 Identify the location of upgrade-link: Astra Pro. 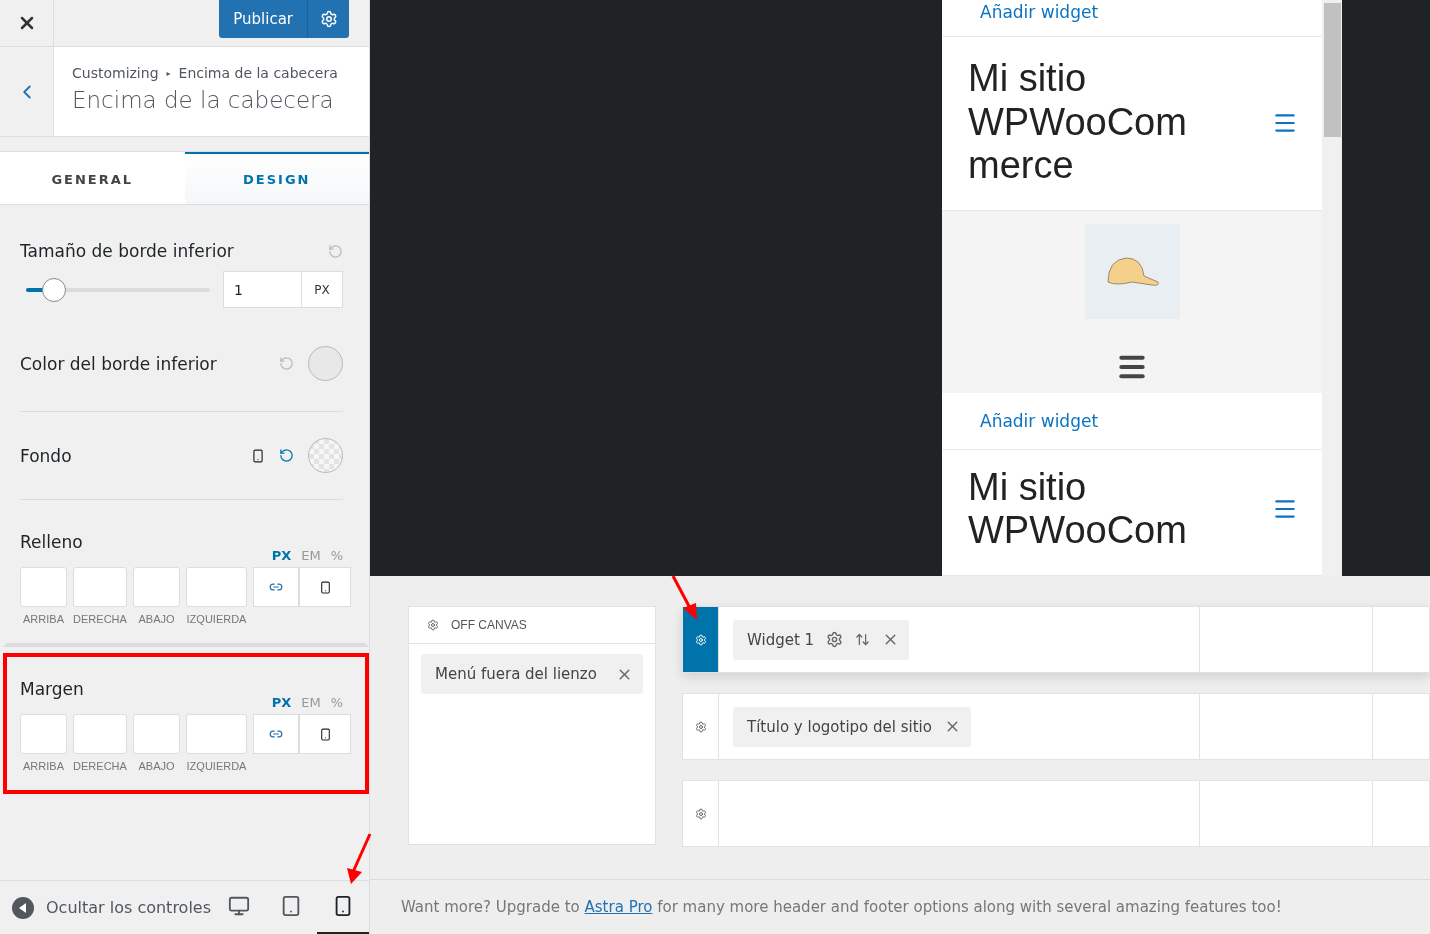
(618, 907).